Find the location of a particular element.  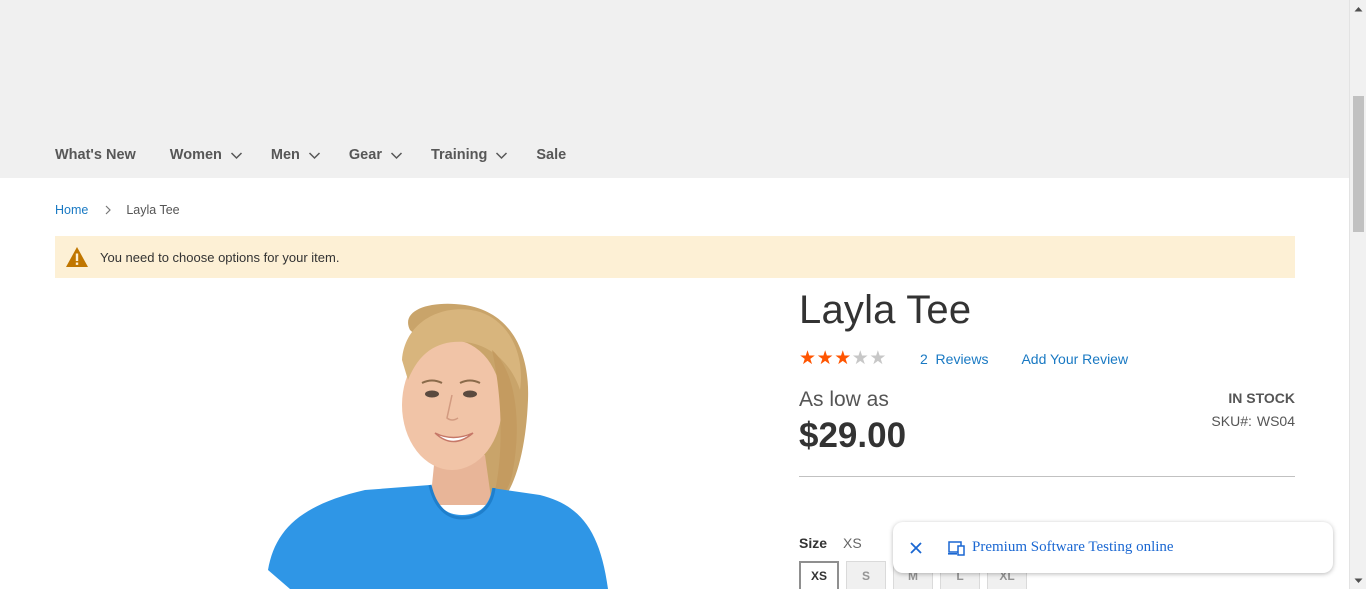

reviews-count: 2 is located at coordinates (923, 359).